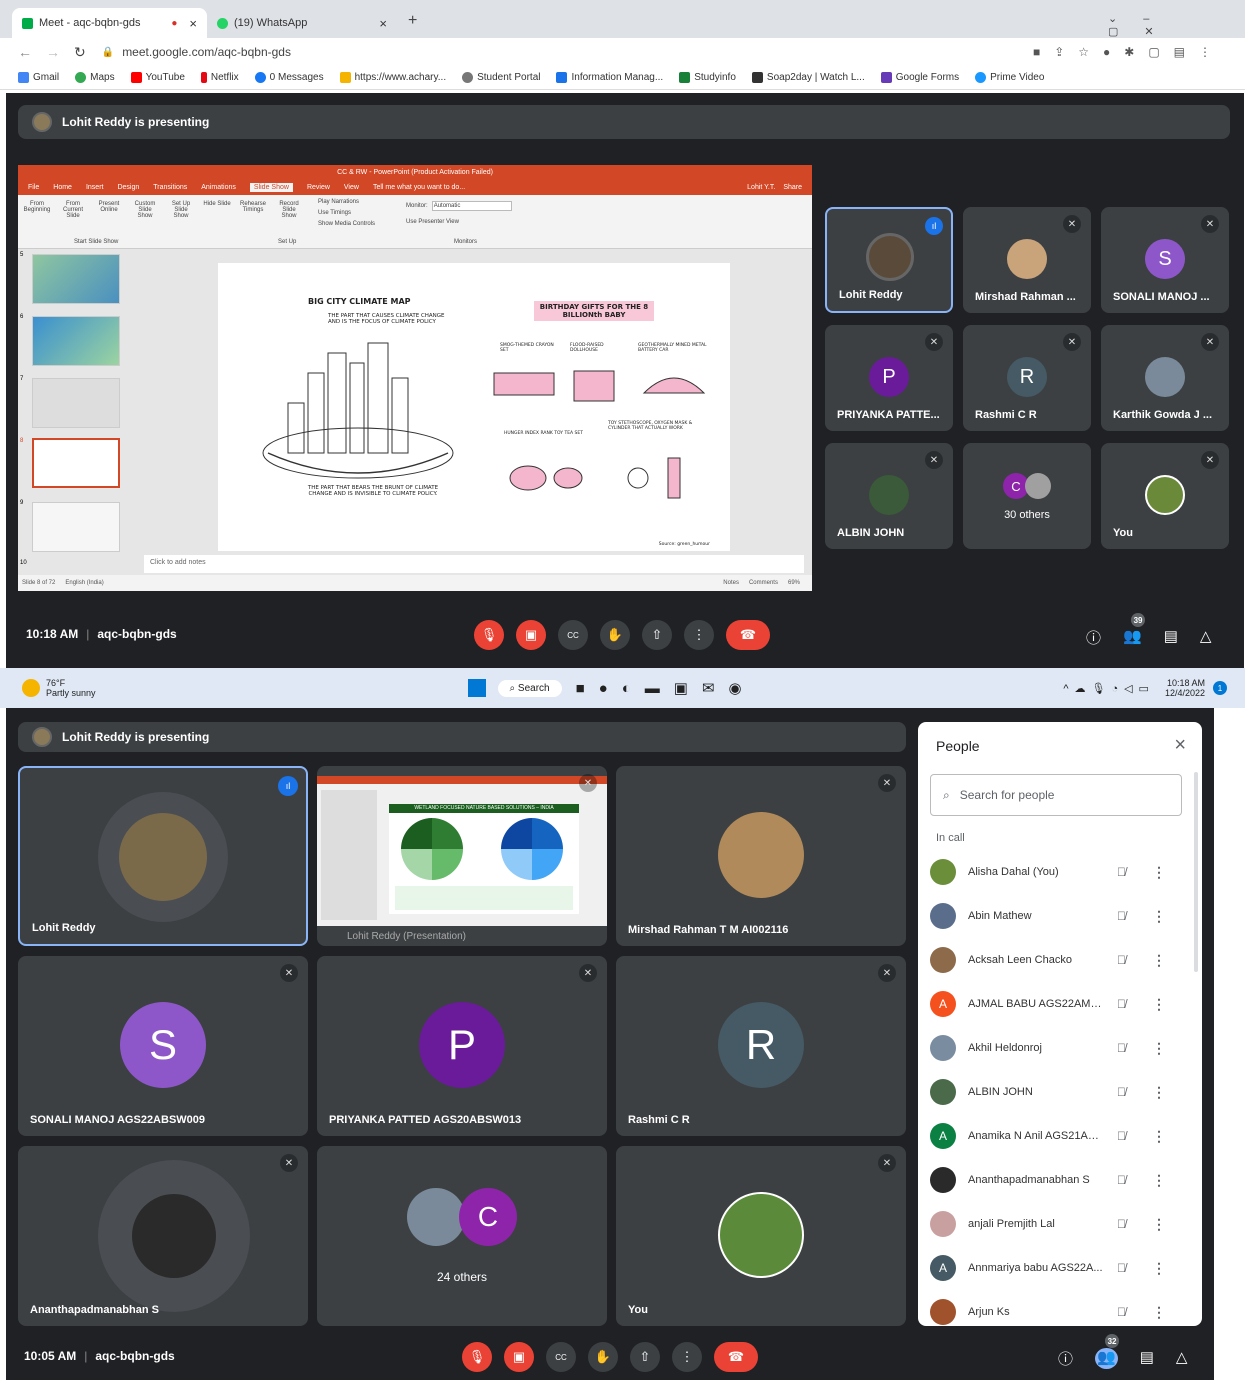 Image resolution: width=1245 pixels, height=1380 pixels. What do you see at coordinates (736, 1357) in the screenshot?
I see `leave-call-button: ☎` at bounding box center [736, 1357].